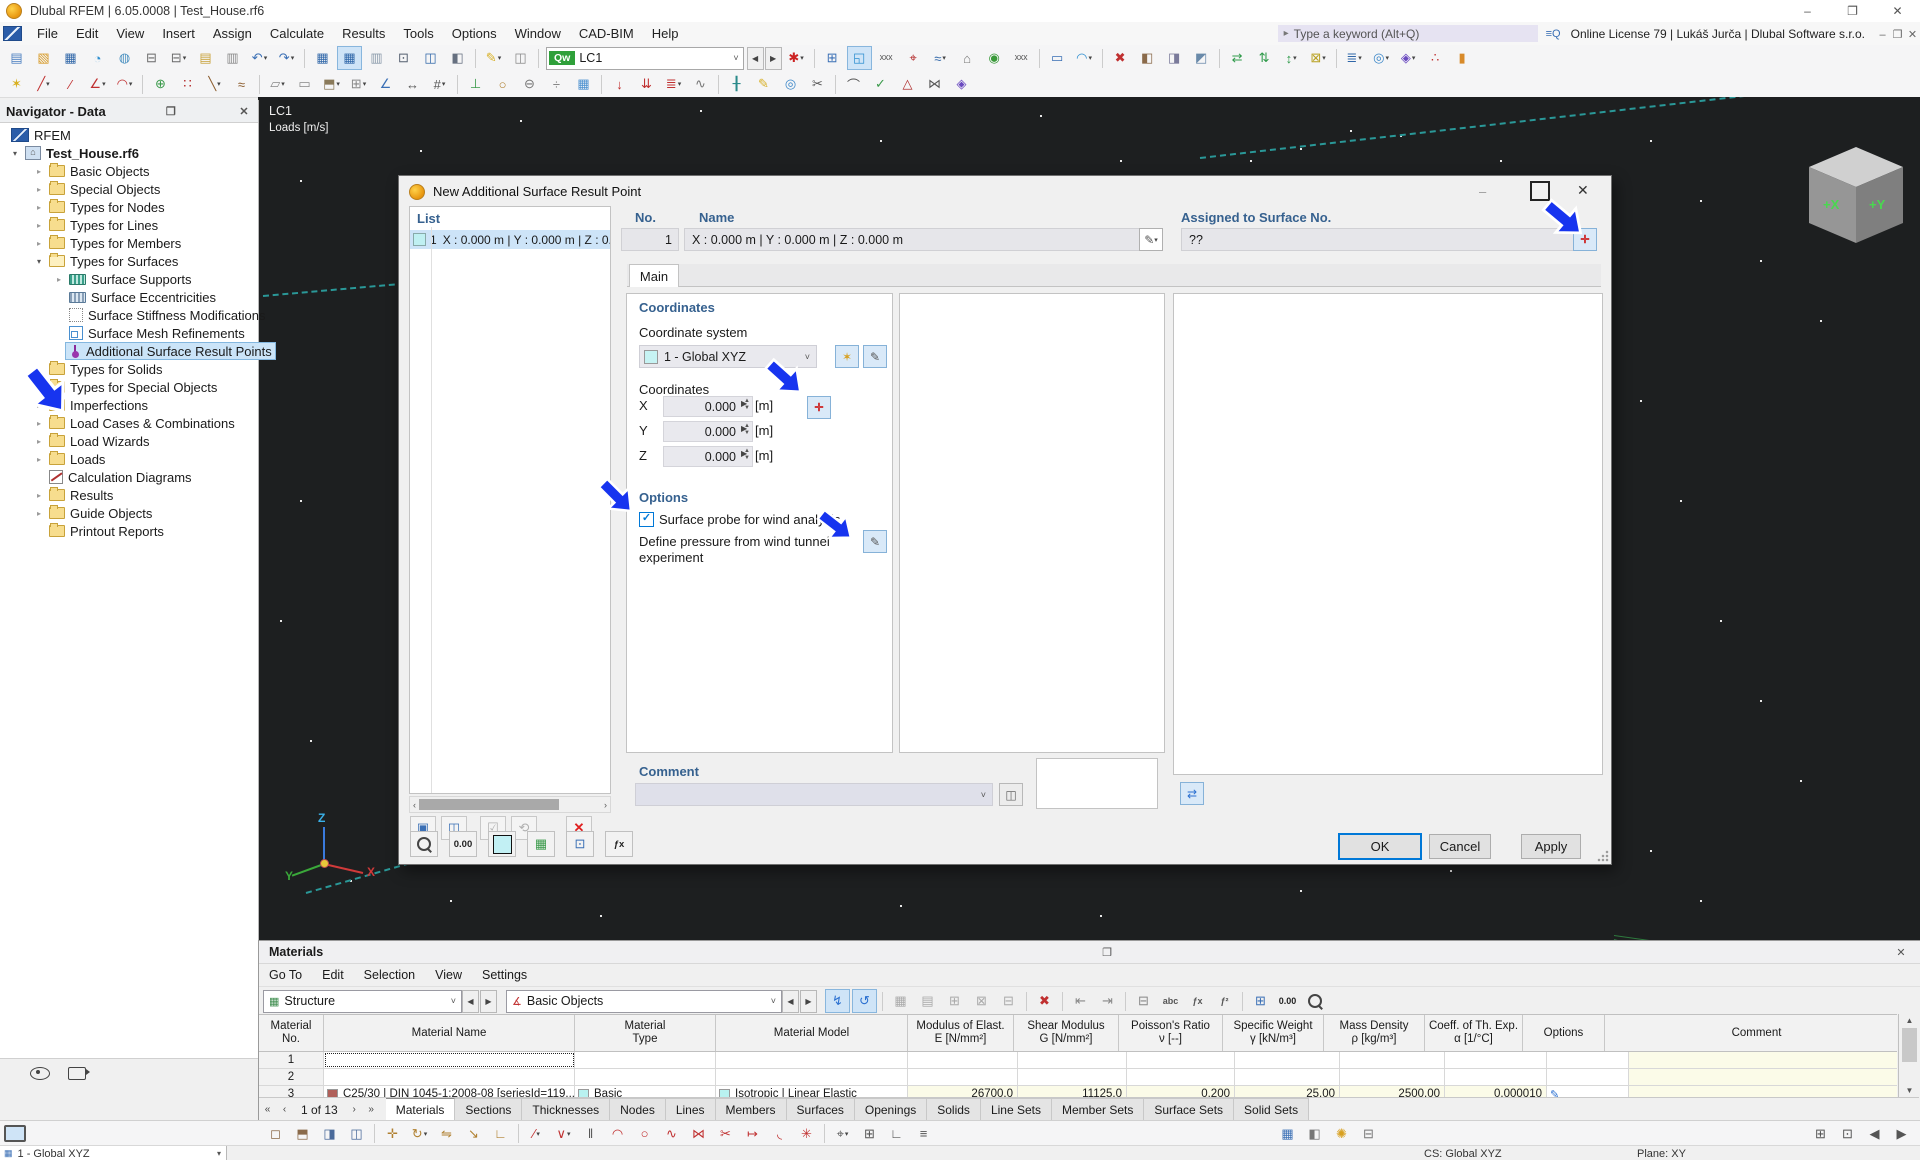  What do you see at coordinates (403, 58) in the screenshot?
I see `console-button: ⊡` at bounding box center [403, 58].